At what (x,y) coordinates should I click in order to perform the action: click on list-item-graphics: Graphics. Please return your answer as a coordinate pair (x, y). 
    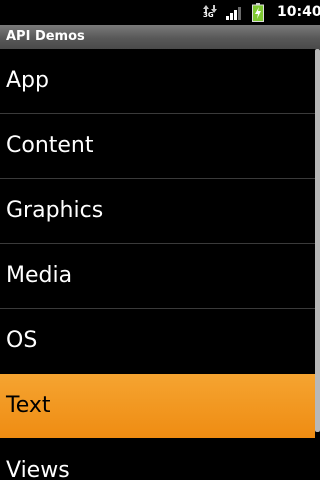
    Looking at the image, I should click on (157, 211).